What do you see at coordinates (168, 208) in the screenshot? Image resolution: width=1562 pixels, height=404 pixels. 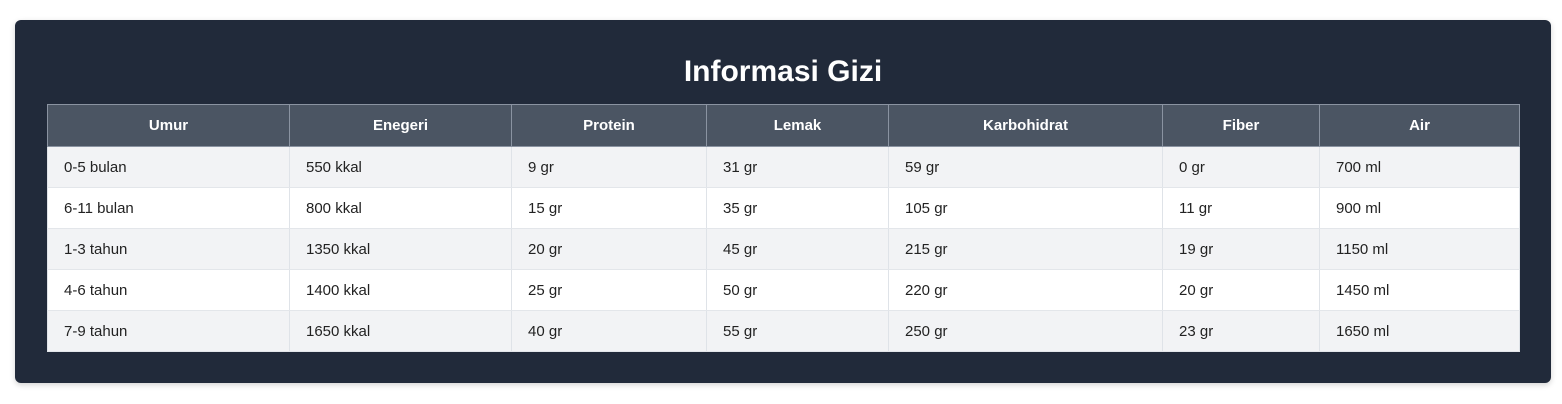 I see `table-cell: 6-11 bulan` at bounding box center [168, 208].